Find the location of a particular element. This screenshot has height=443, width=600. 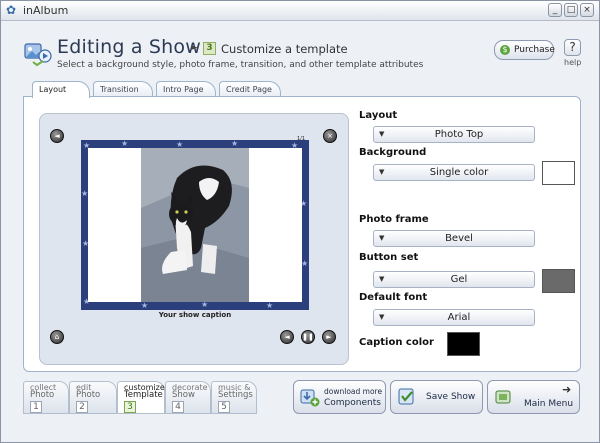

cart-icon: $ is located at coordinates (505, 50).